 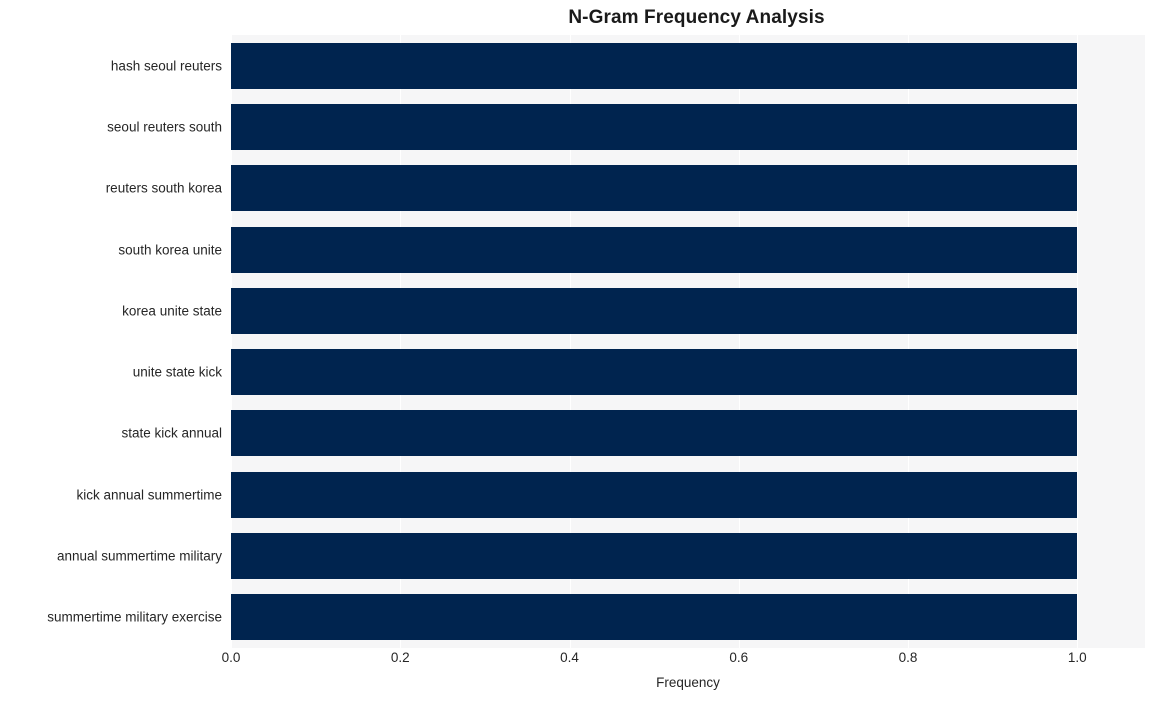 What do you see at coordinates (569, 657) in the screenshot?
I see `x-axis-tick-label: 0.4` at bounding box center [569, 657].